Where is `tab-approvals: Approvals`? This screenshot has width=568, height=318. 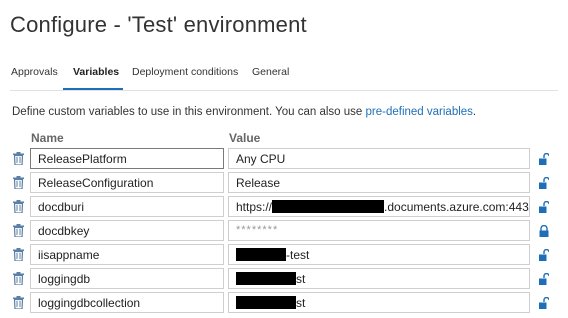
tab-approvals: Approvals is located at coordinates (34, 72).